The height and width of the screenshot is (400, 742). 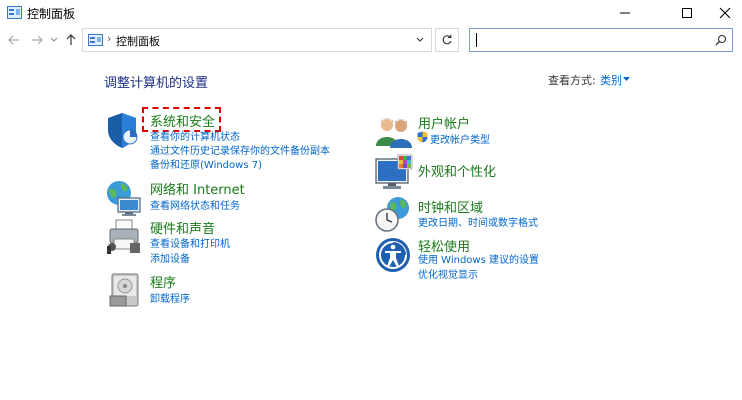 I want to click on search-icon, so click(x=721, y=40).